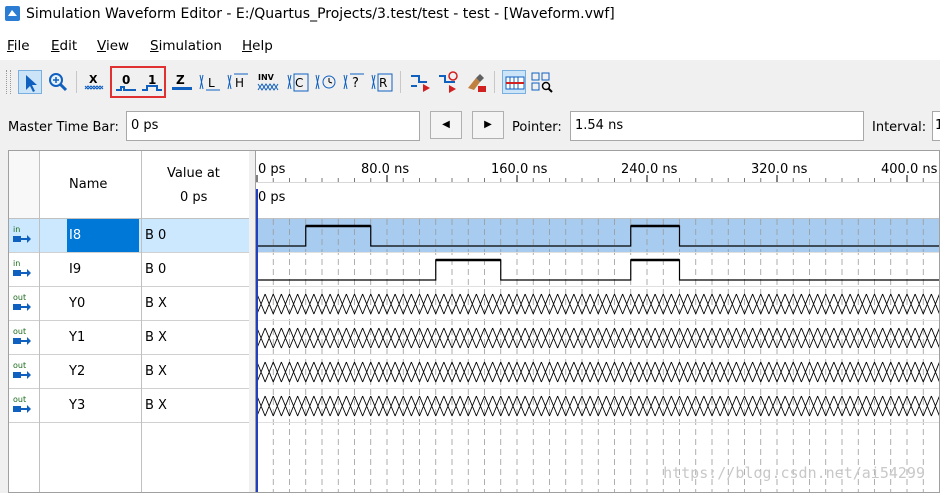  What do you see at coordinates (899, 127) in the screenshot?
I see `interval-label: Interval:` at bounding box center [899, 127].